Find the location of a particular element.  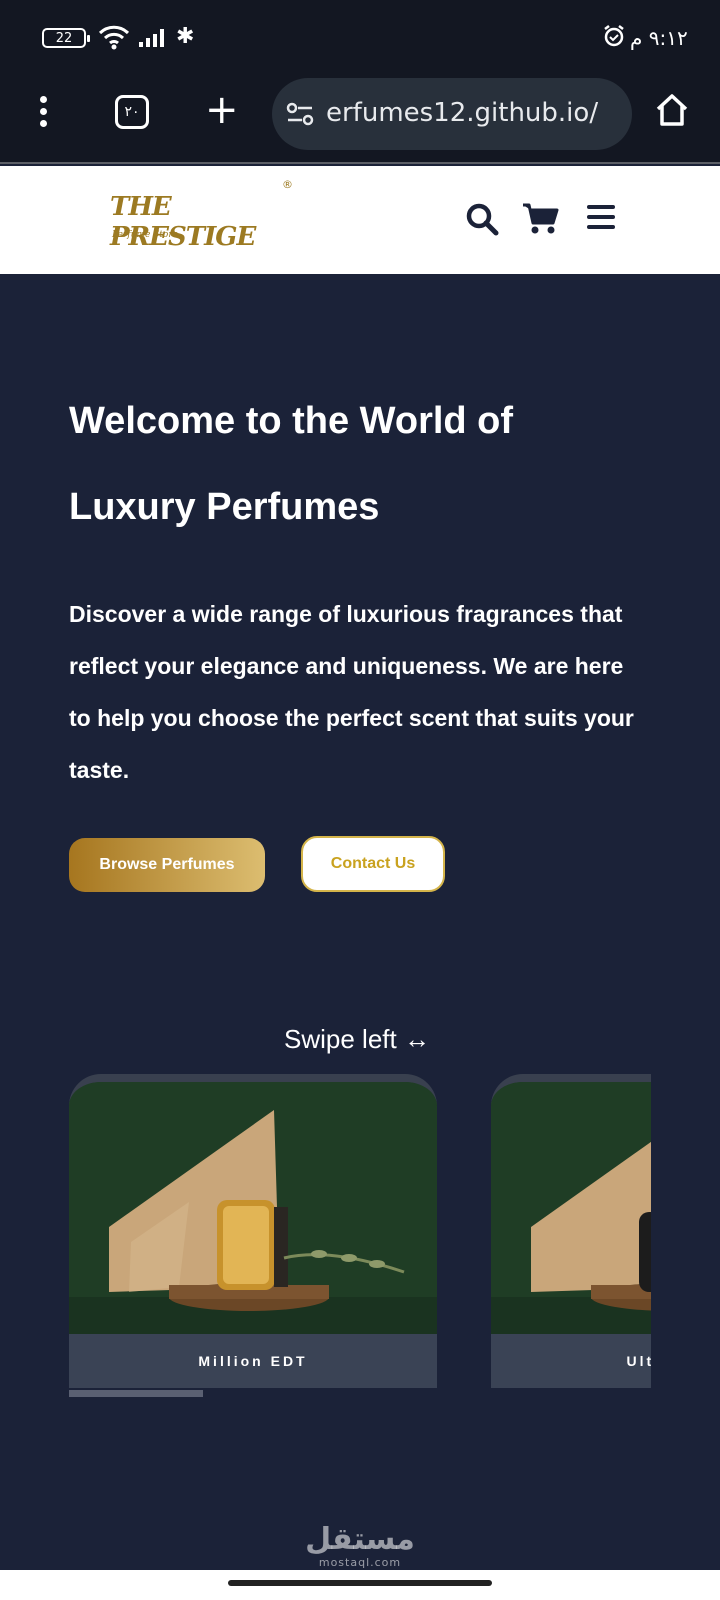

more-menu-icon is located at coordinates (43, 114).